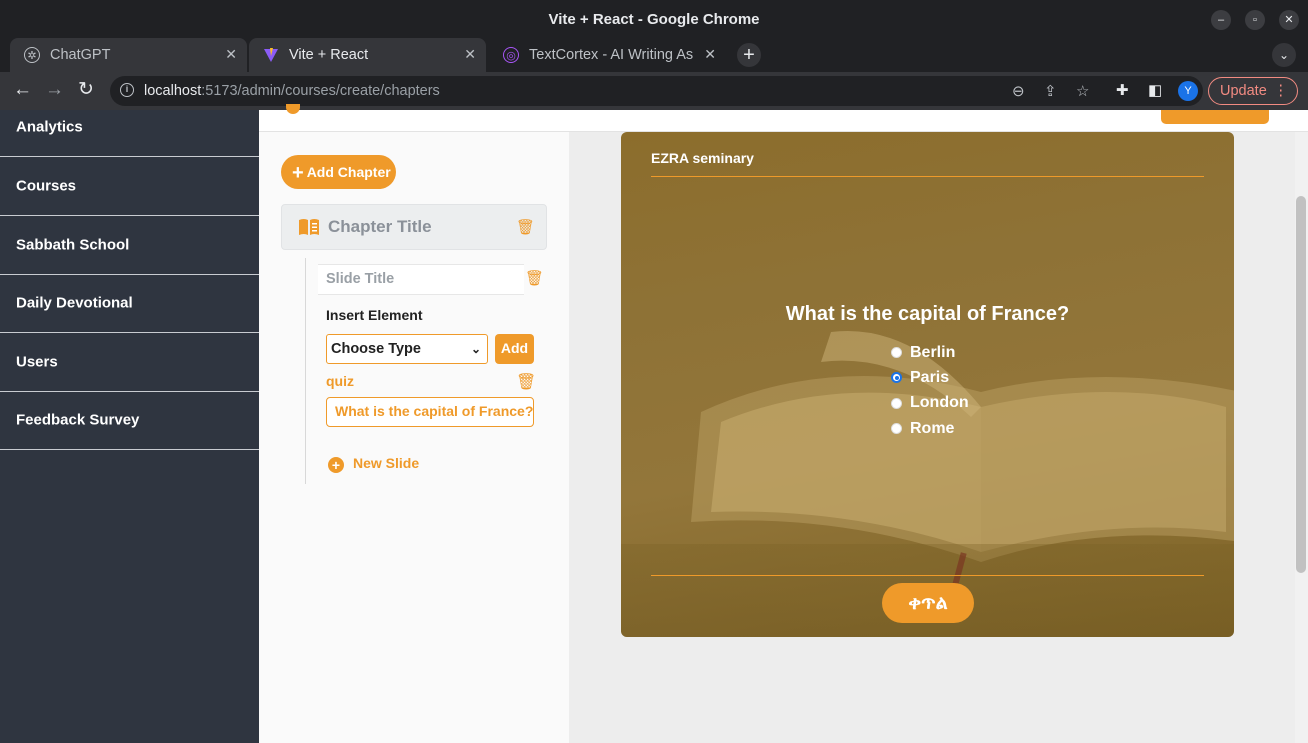 The image size is (1308, 743). Describe the element at coordinates (129, 362) in the screenshot. I see `sidebar-item-users: Users` at that location.